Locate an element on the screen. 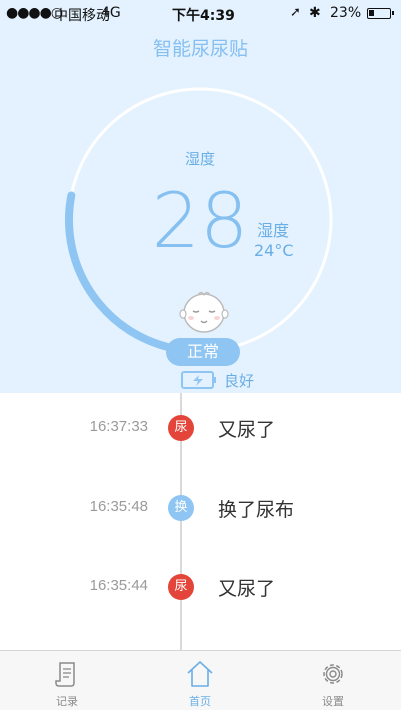 This screenshot has height=711, width=401. timeline-item: 16:35:48 换 换了尿布 is located at coordinates (200, 508).